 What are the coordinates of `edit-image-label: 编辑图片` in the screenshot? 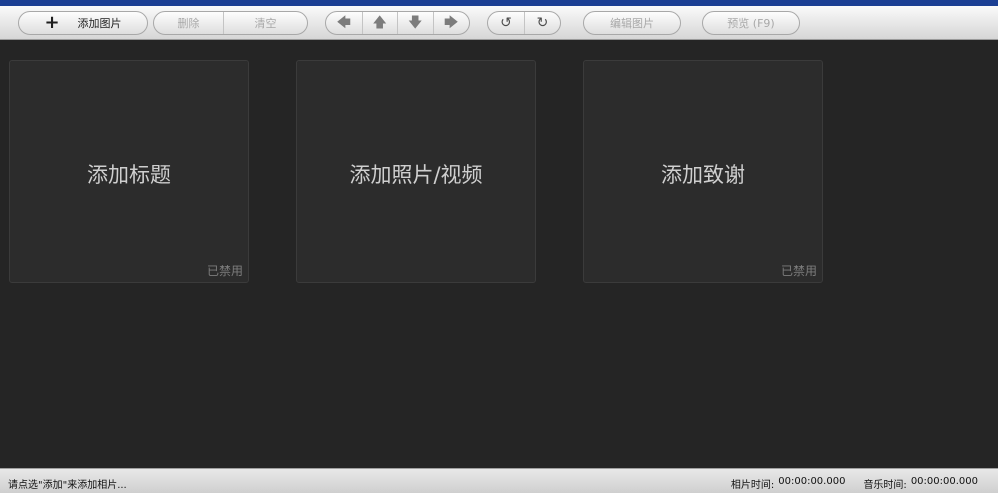 It's located at (632, 23).